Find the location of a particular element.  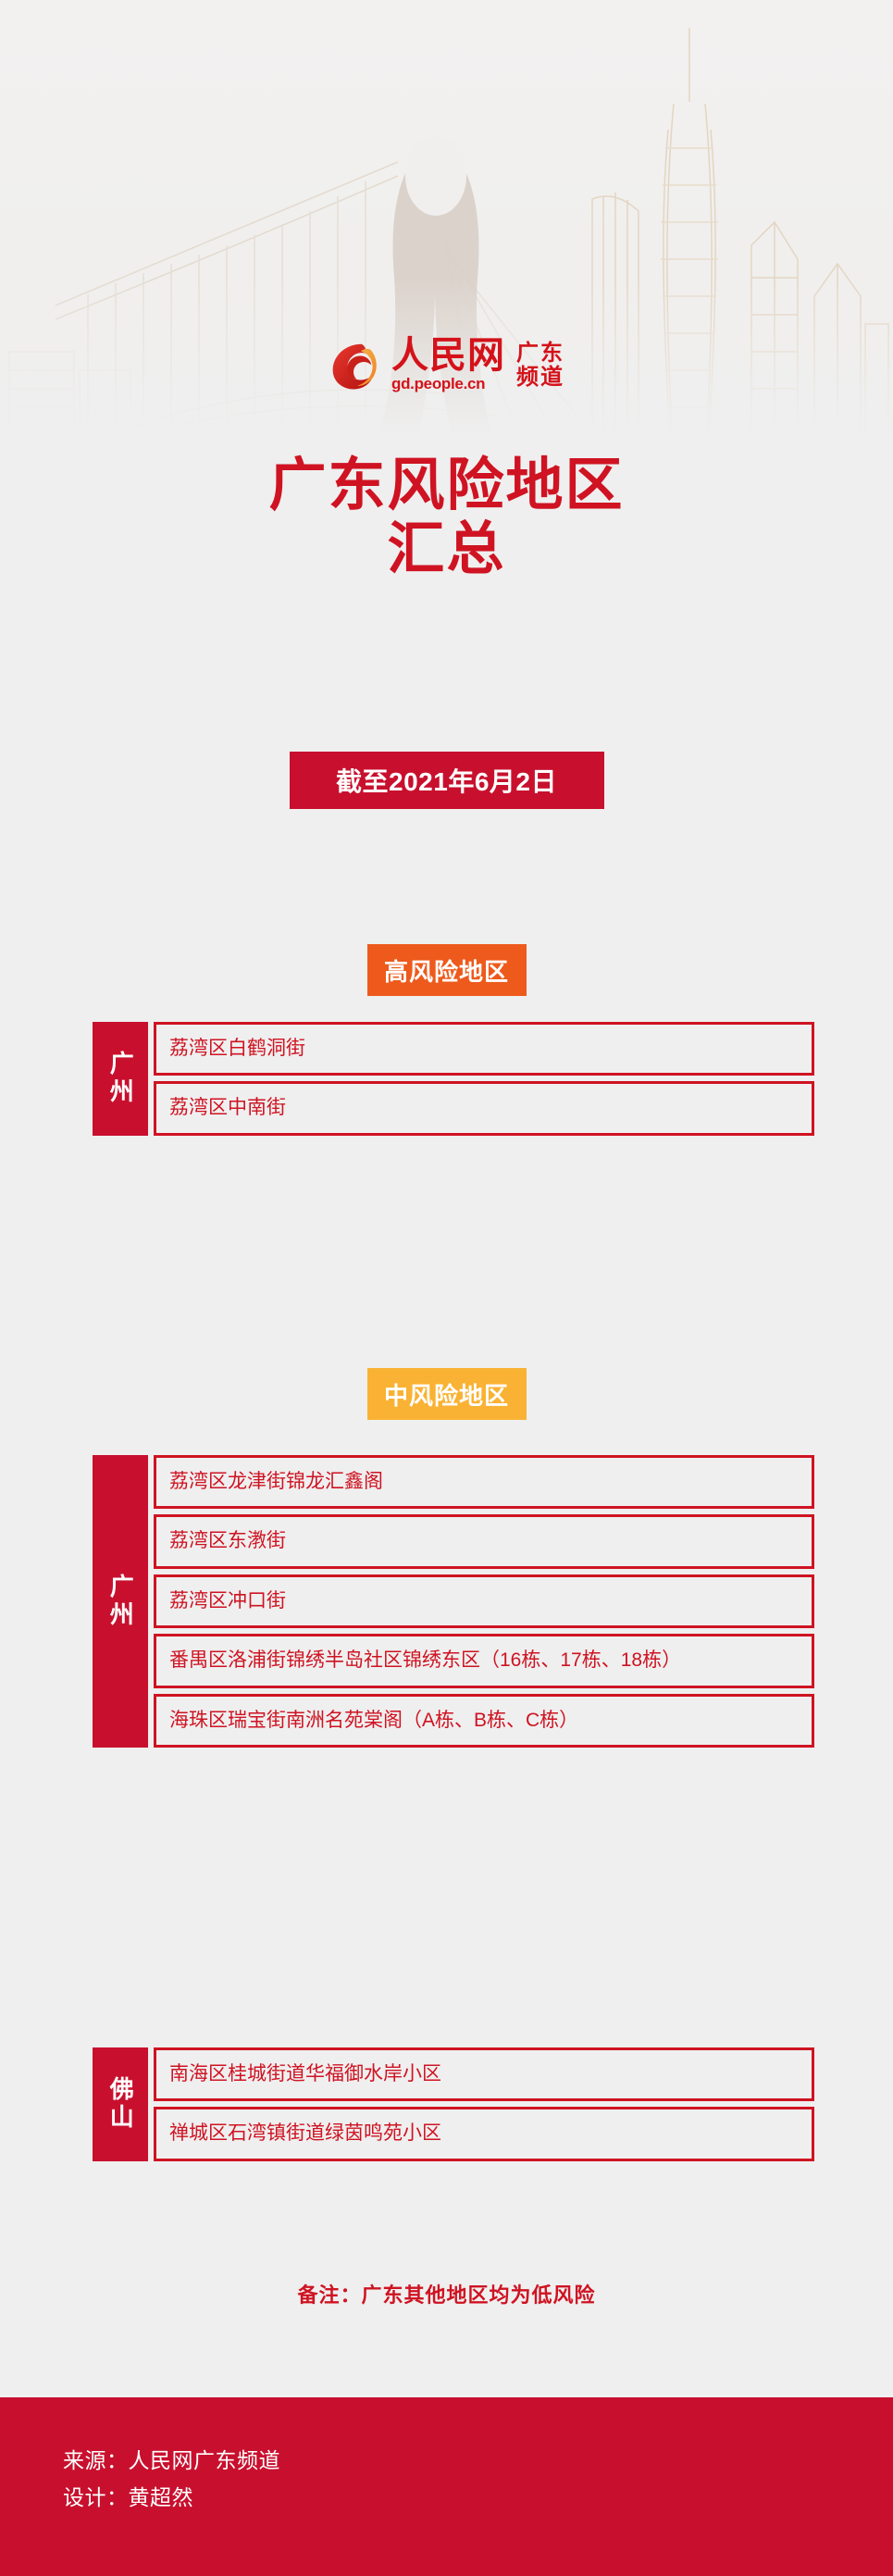

section-header-high-risk: 高风险地区 is located at coordinates (446, 970).